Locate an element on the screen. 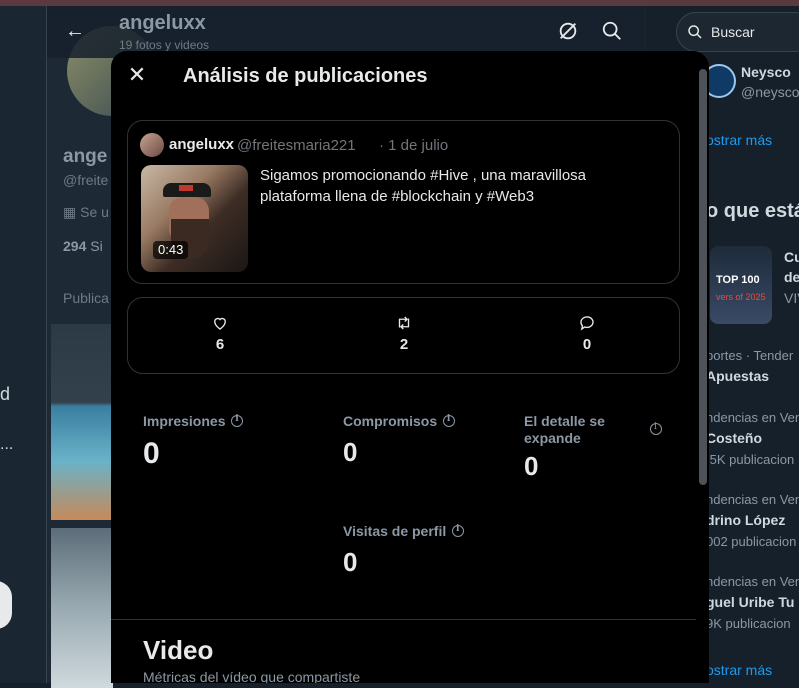 The image size is (799, 688). post-author-handle: @freitesmaria221 is located at coordinates (296, 145).